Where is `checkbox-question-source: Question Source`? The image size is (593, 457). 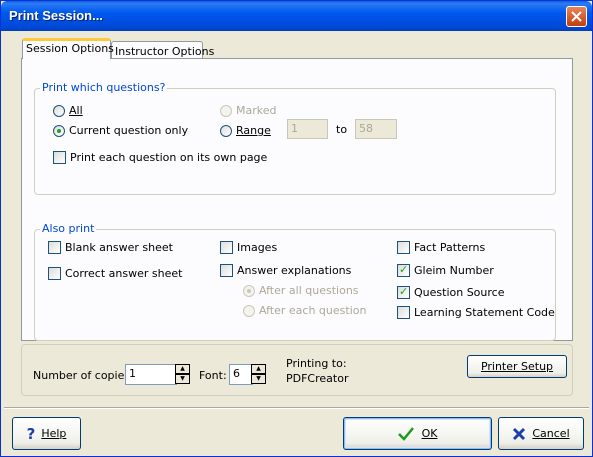 checkbox-question-source: Question Source is located at coordinates (451, 292).